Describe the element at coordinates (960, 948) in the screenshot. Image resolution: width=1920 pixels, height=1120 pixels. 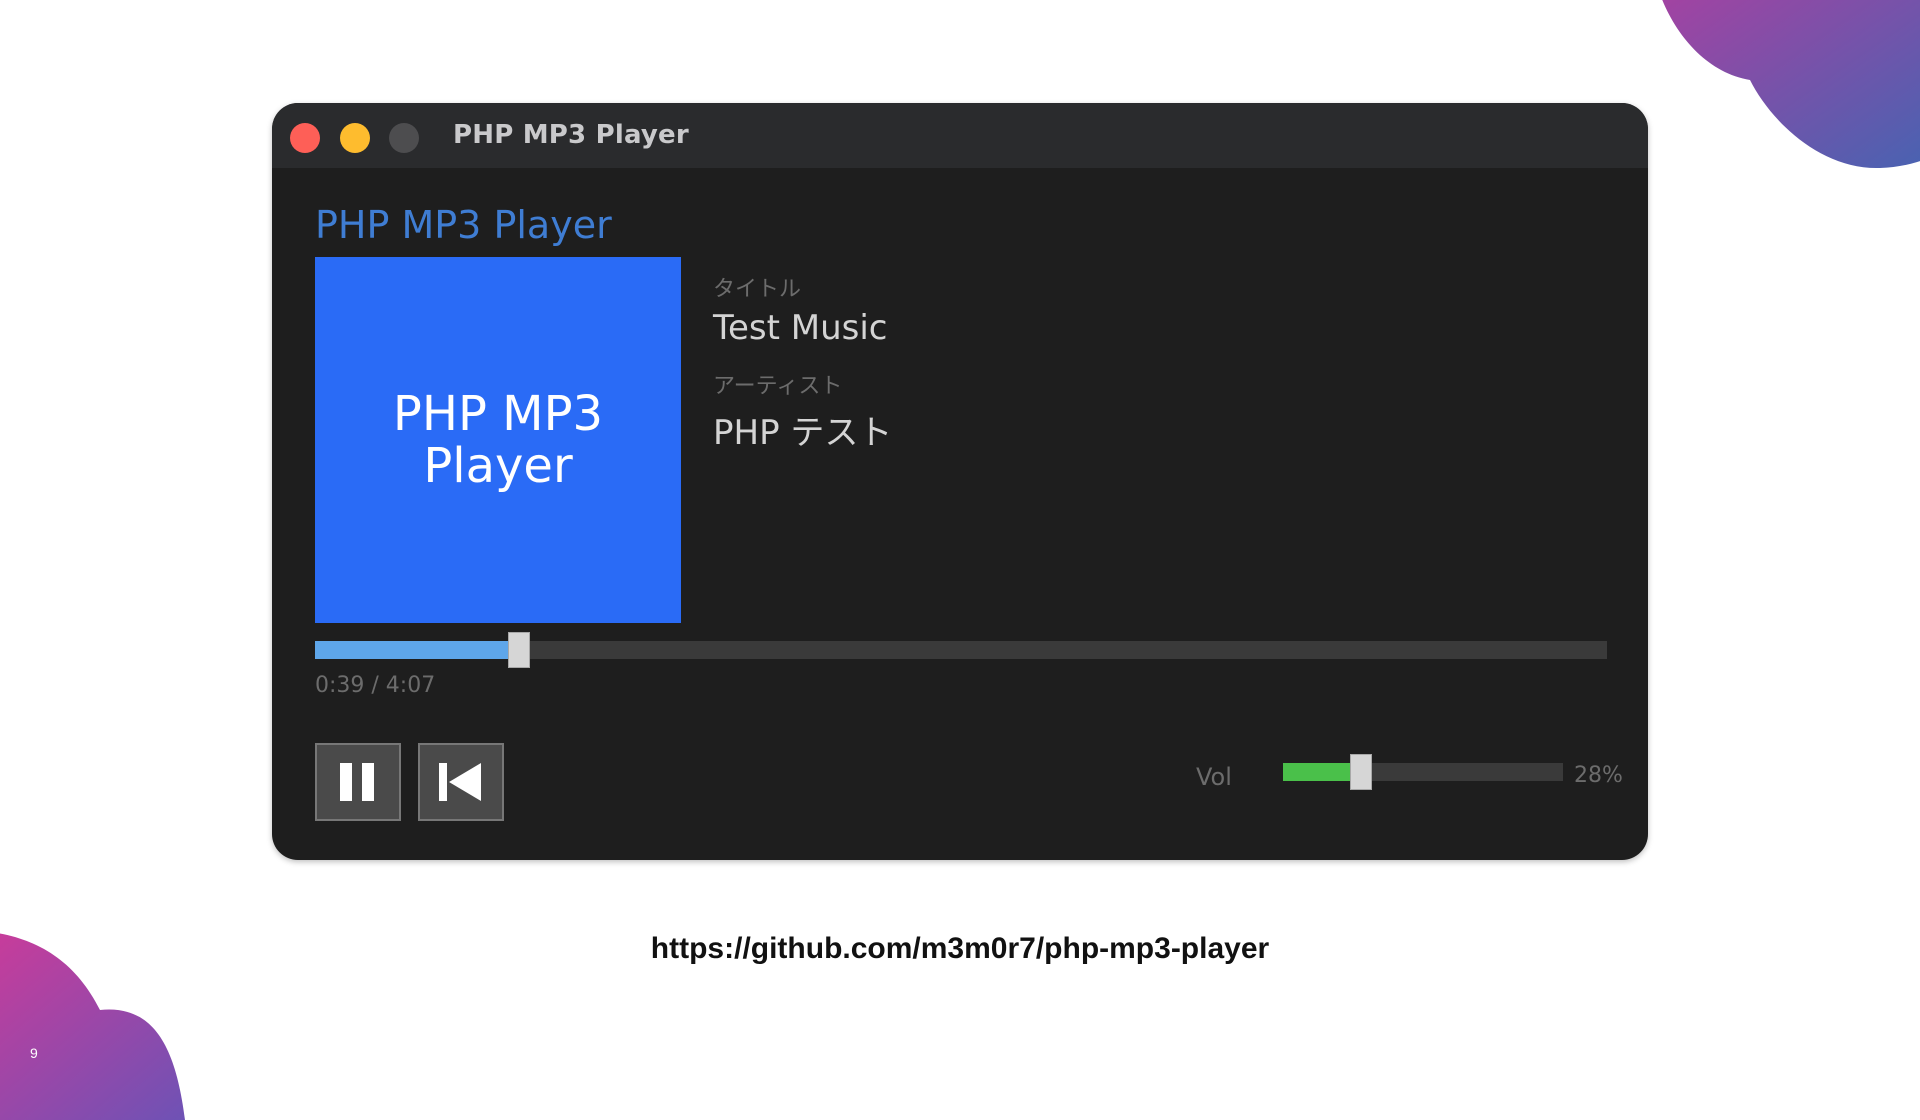
I see `github-url: https://github.com/m3m0r7/php-mp3-player` at that location.